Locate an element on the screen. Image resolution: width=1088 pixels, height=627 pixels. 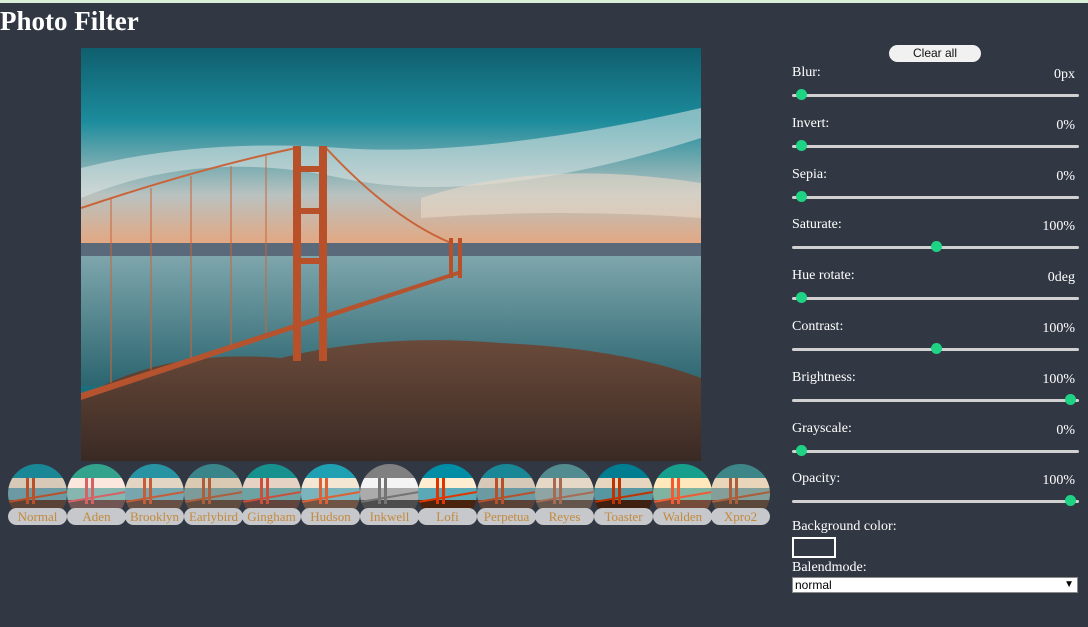
filter-thumb-reyes: Reyes is located at coordinates (564, 495).